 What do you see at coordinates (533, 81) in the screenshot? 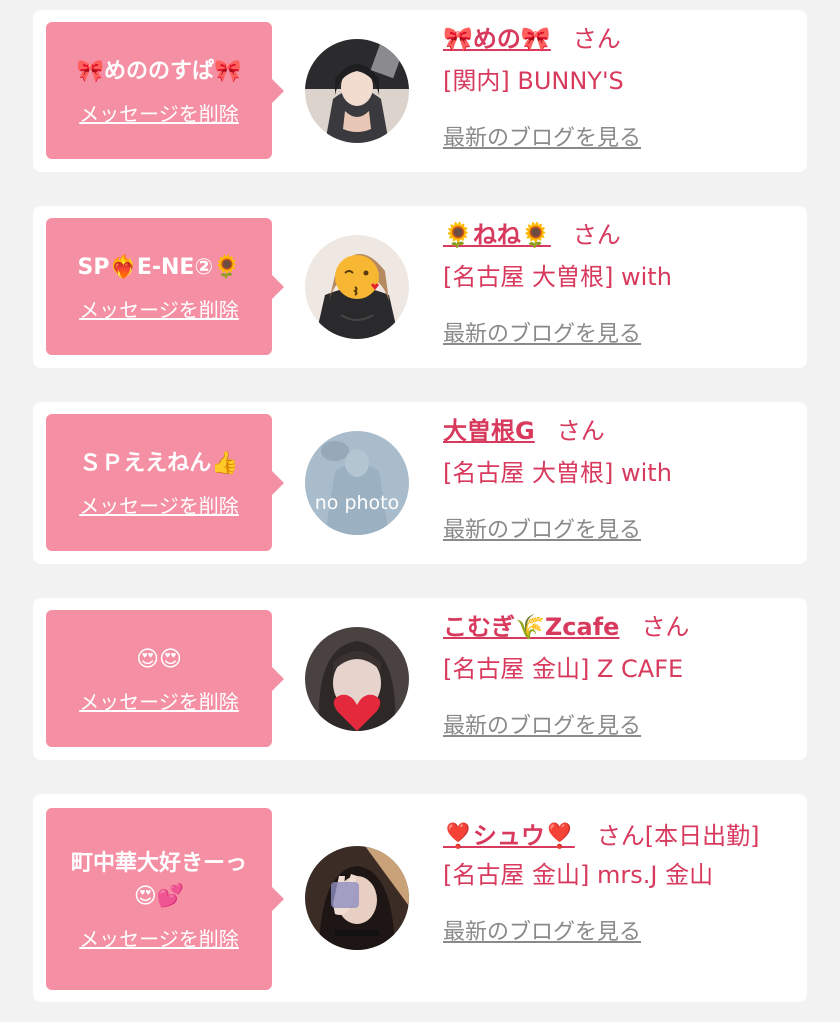
I see `shop-label: [関内] BUNNY'S` at bounding box center [533, 81].